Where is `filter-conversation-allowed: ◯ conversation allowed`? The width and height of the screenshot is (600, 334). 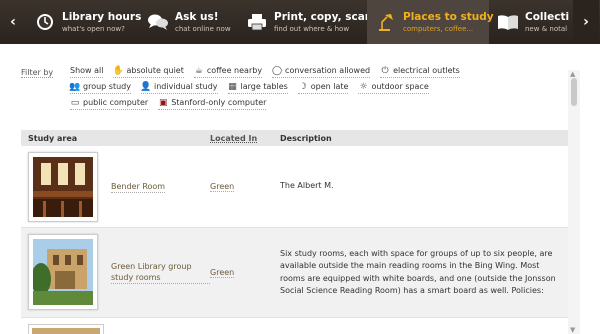
filter-conversation-allowed: ◯ conversation allowed is located at coordinates (321, 71).